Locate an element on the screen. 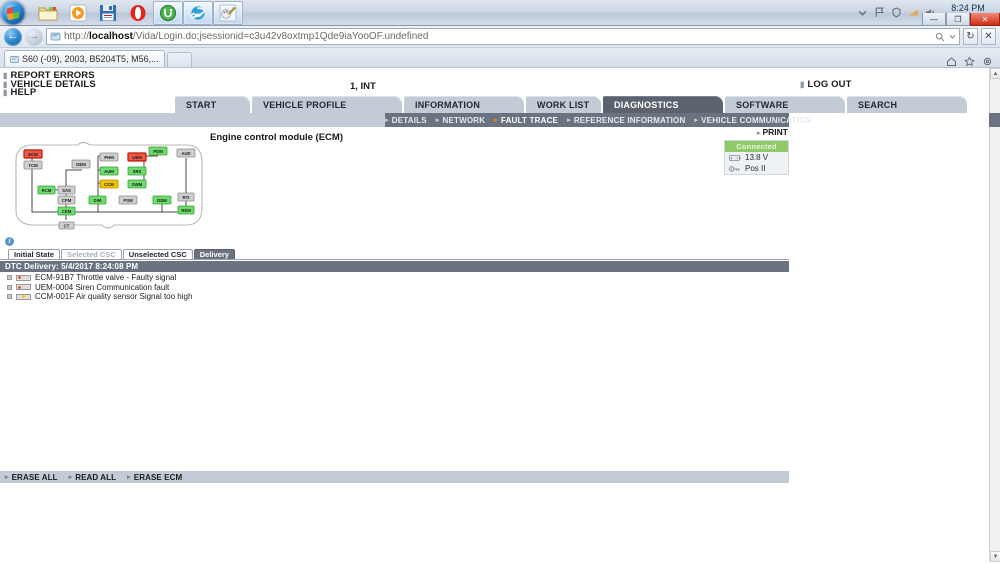 The image size is (1000, 563). tab-favicon-icon is located at coordinates (14, 59).